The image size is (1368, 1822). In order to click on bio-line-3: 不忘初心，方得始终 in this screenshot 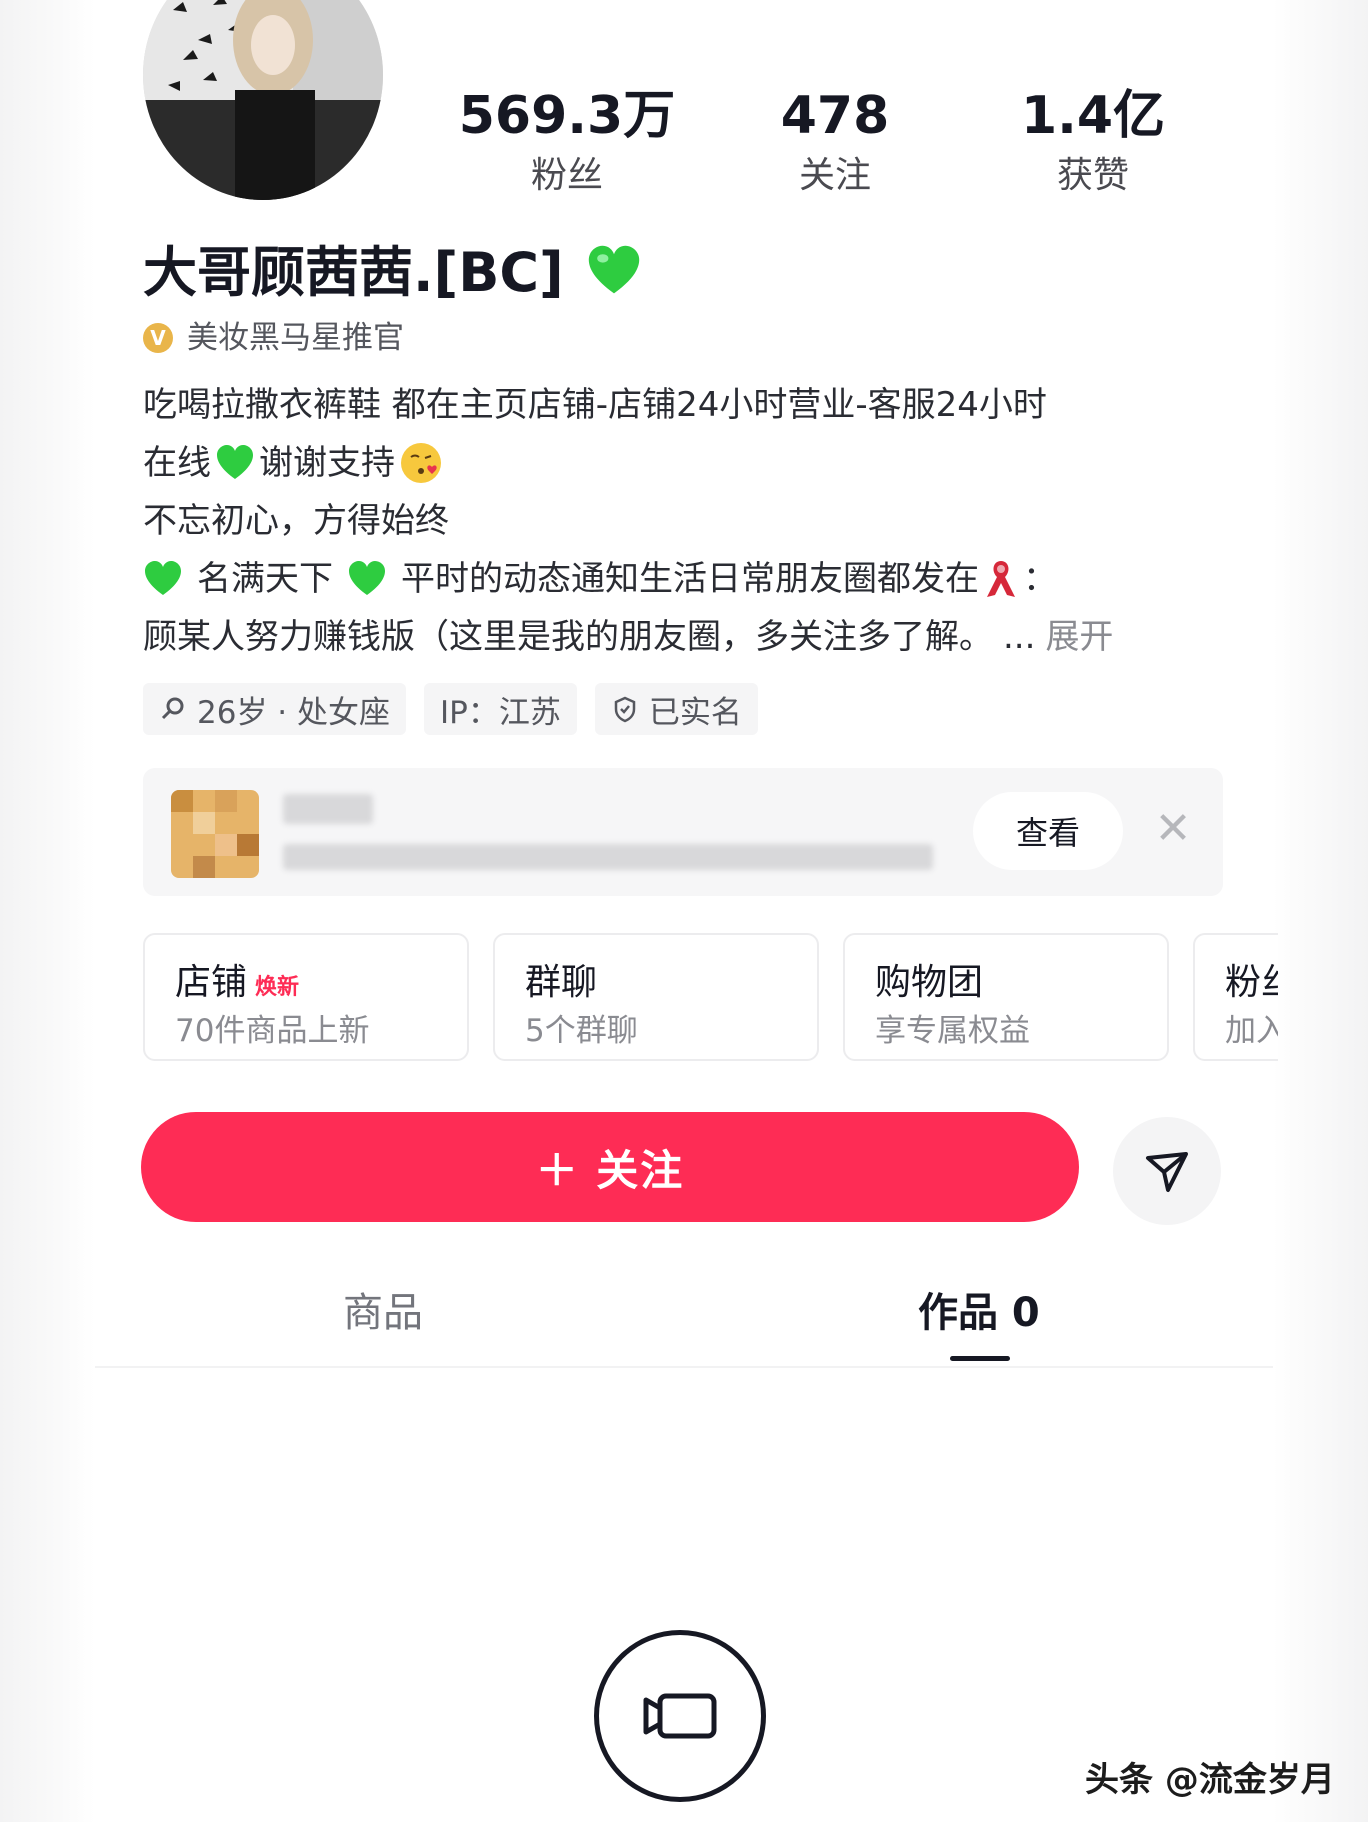, I will do `click(683, 521)`.